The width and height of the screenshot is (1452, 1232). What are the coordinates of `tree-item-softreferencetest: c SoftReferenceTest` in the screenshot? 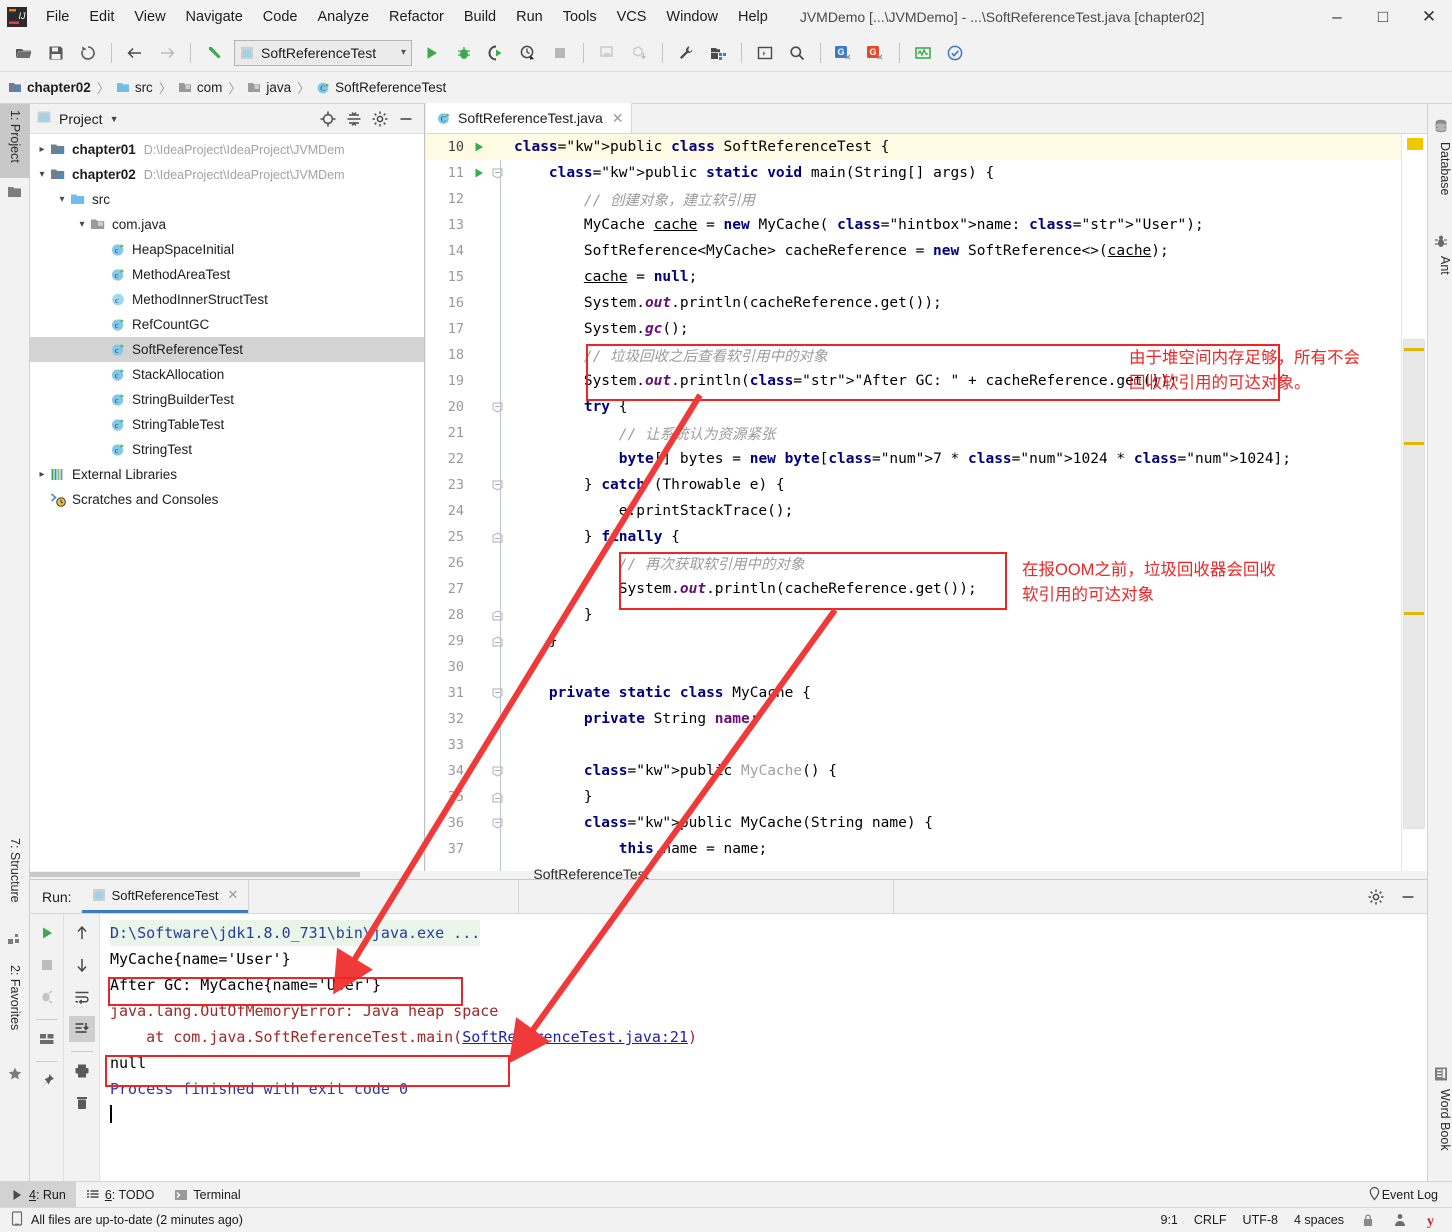 It's located at (227, 349).